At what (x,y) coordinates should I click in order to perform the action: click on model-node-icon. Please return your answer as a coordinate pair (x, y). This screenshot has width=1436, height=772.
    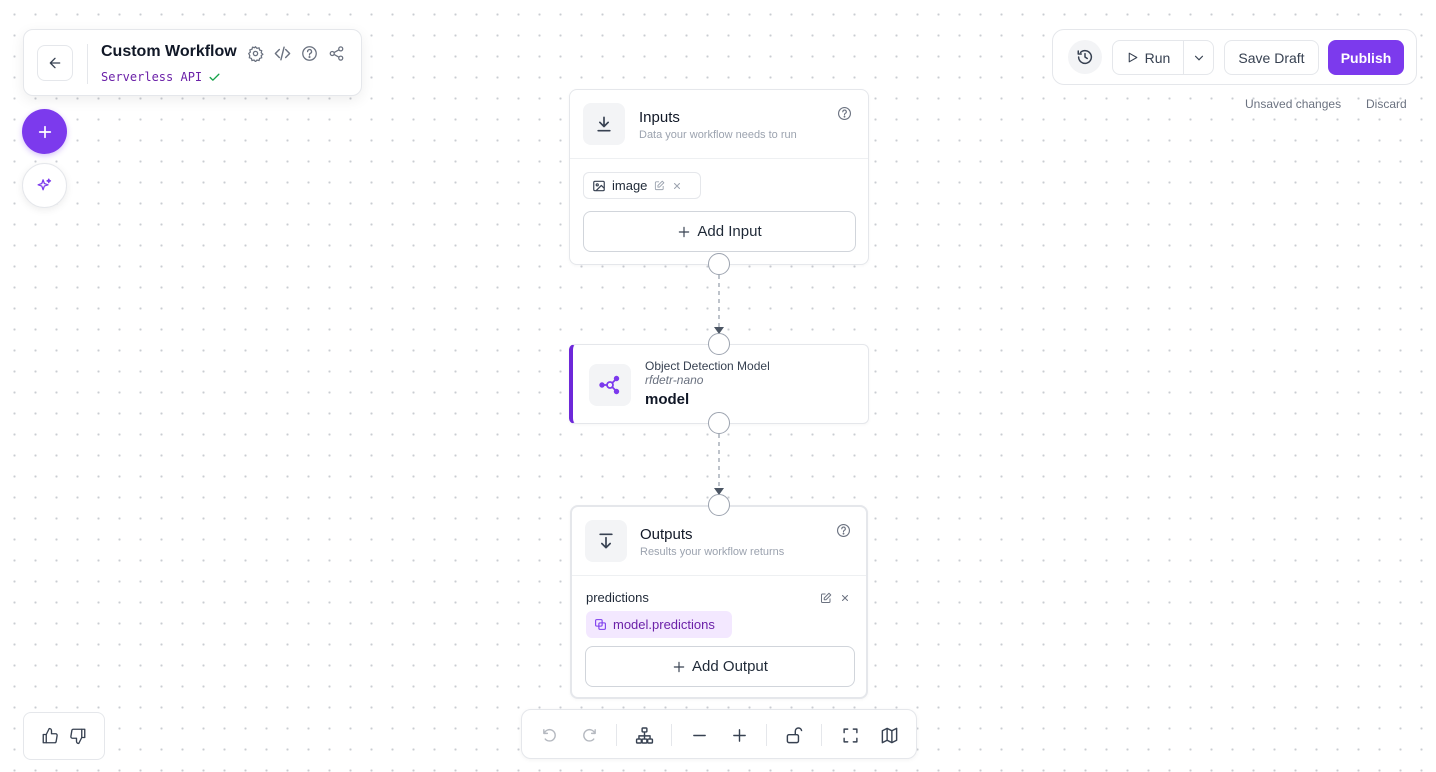
    Looking at the image, I should click on (610, 385).